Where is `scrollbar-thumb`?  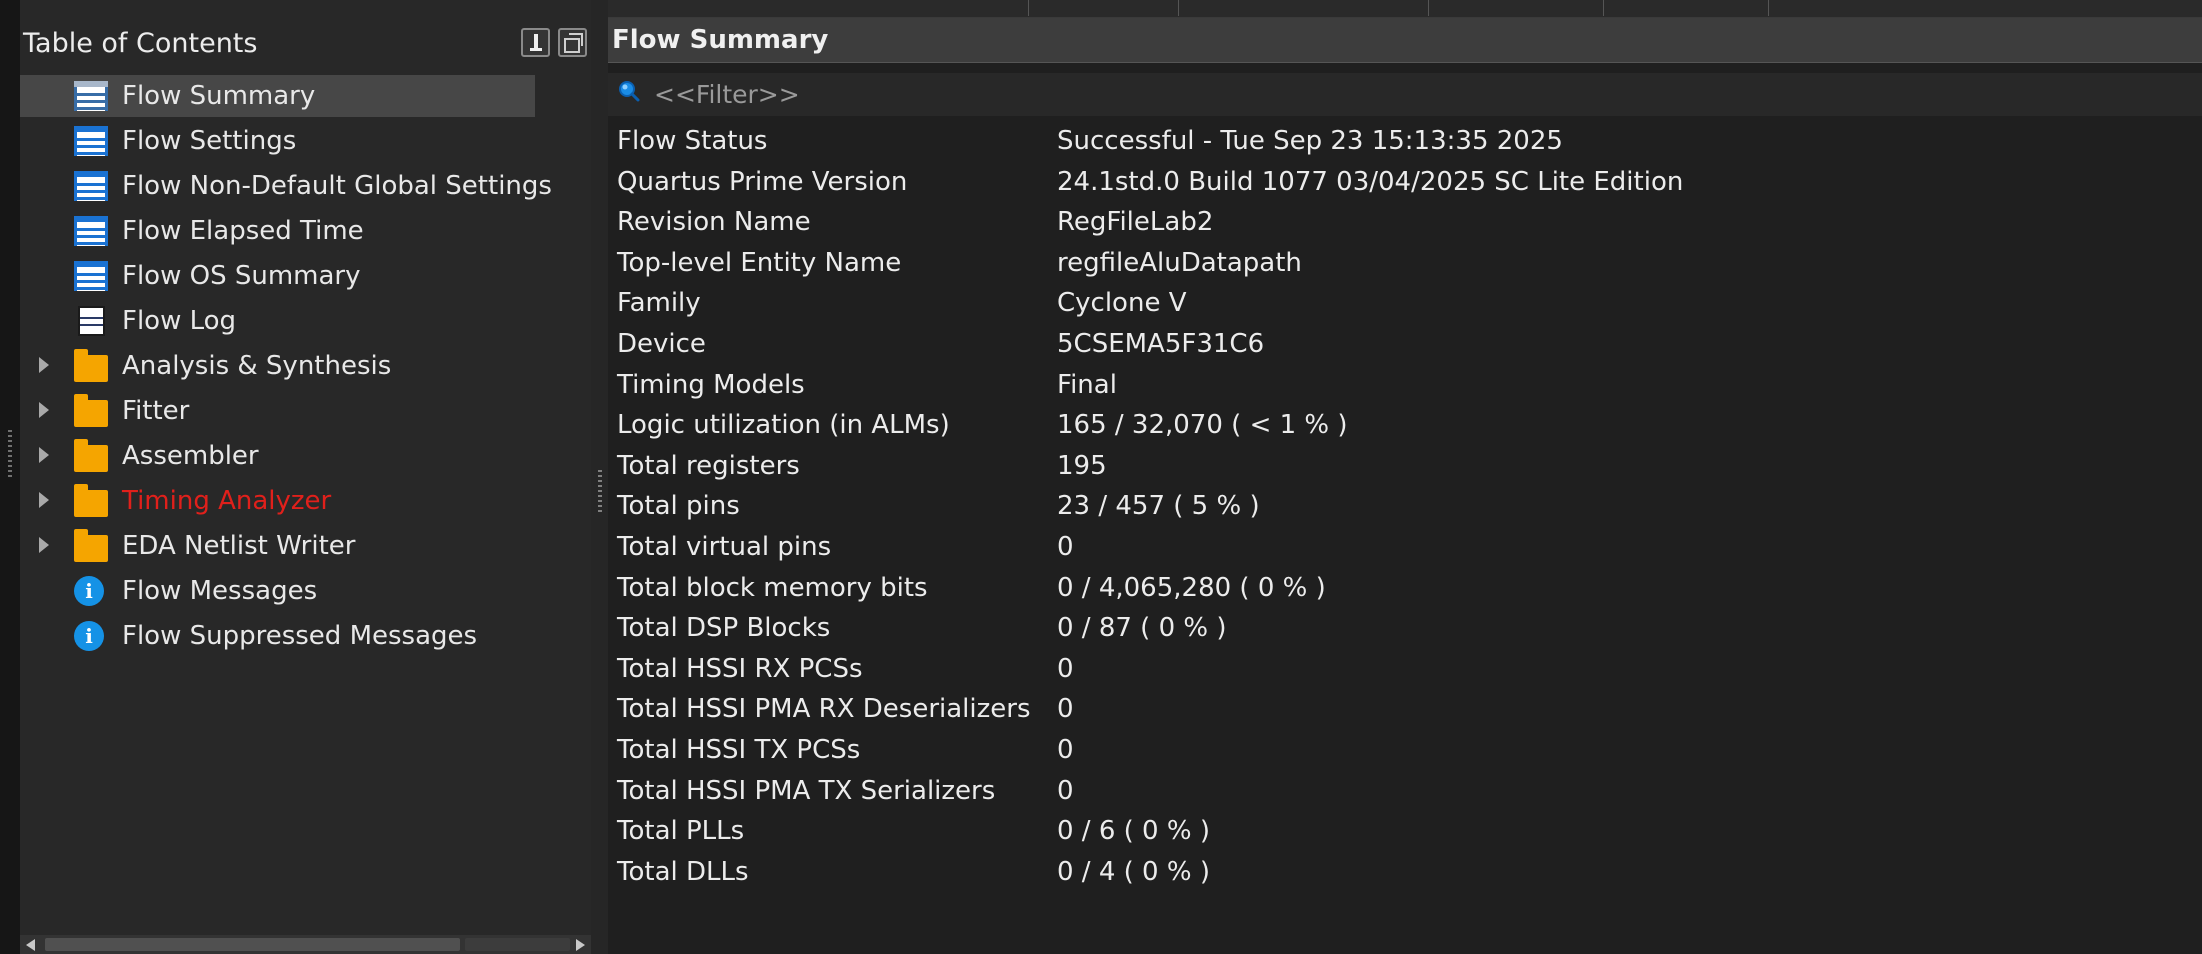 scrollbar-thumb is located at coordinates (252, 944).